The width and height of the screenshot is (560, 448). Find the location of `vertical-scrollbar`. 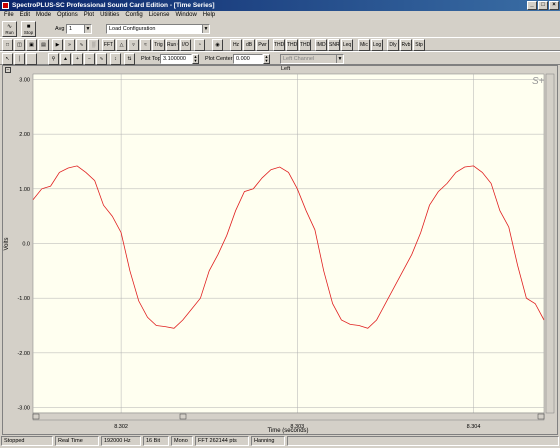

vertical-scrollbar is located at coordinates (550, 243).